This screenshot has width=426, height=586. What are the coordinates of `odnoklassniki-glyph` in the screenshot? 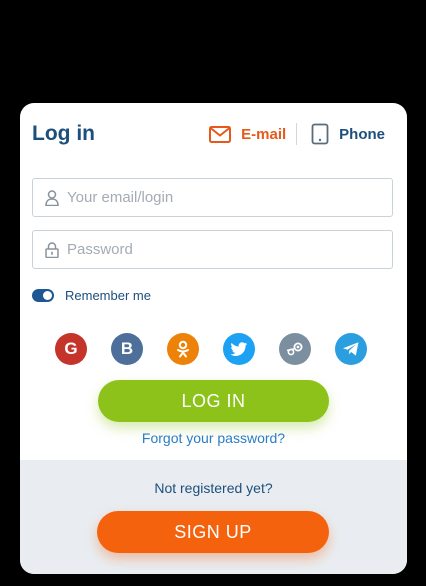 It's located at (183, 349).